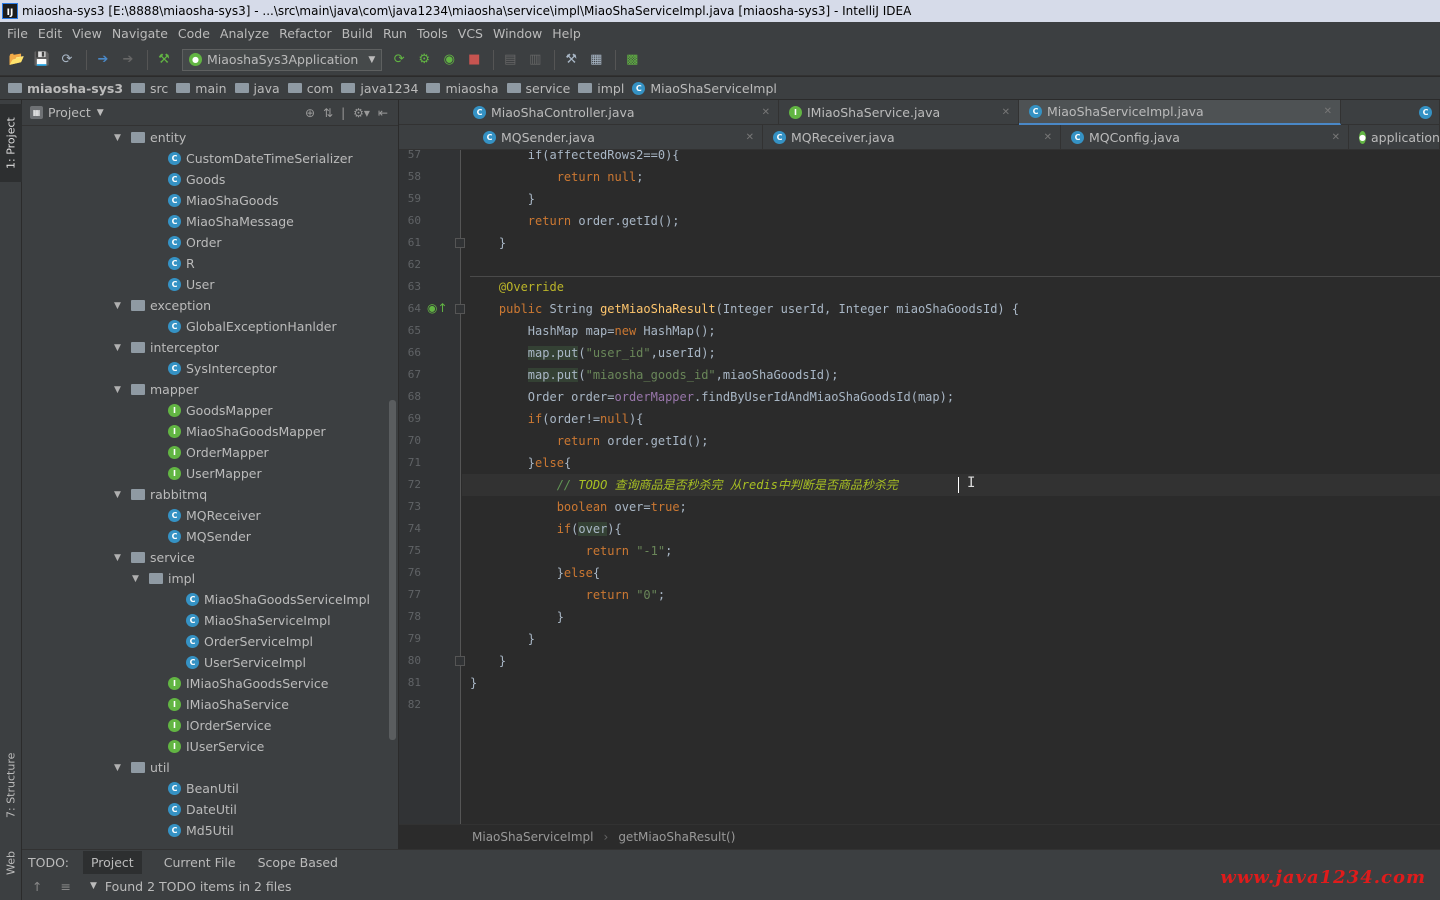  I want to click on editor-tab: I IMiaoShaService.java ✕, so click(899, 112).